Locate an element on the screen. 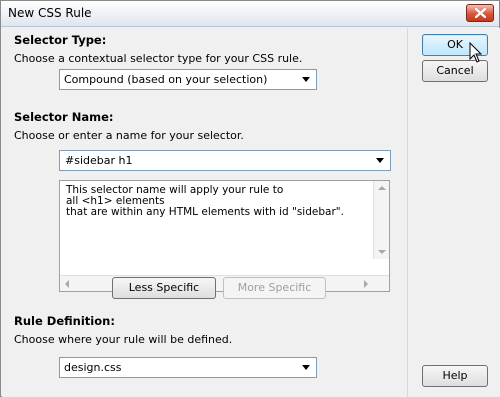 The width and height of the screenshot is (500, 397). selector-type-dropdown: Compound (based on your selection) is located at coordinates (188, 79).